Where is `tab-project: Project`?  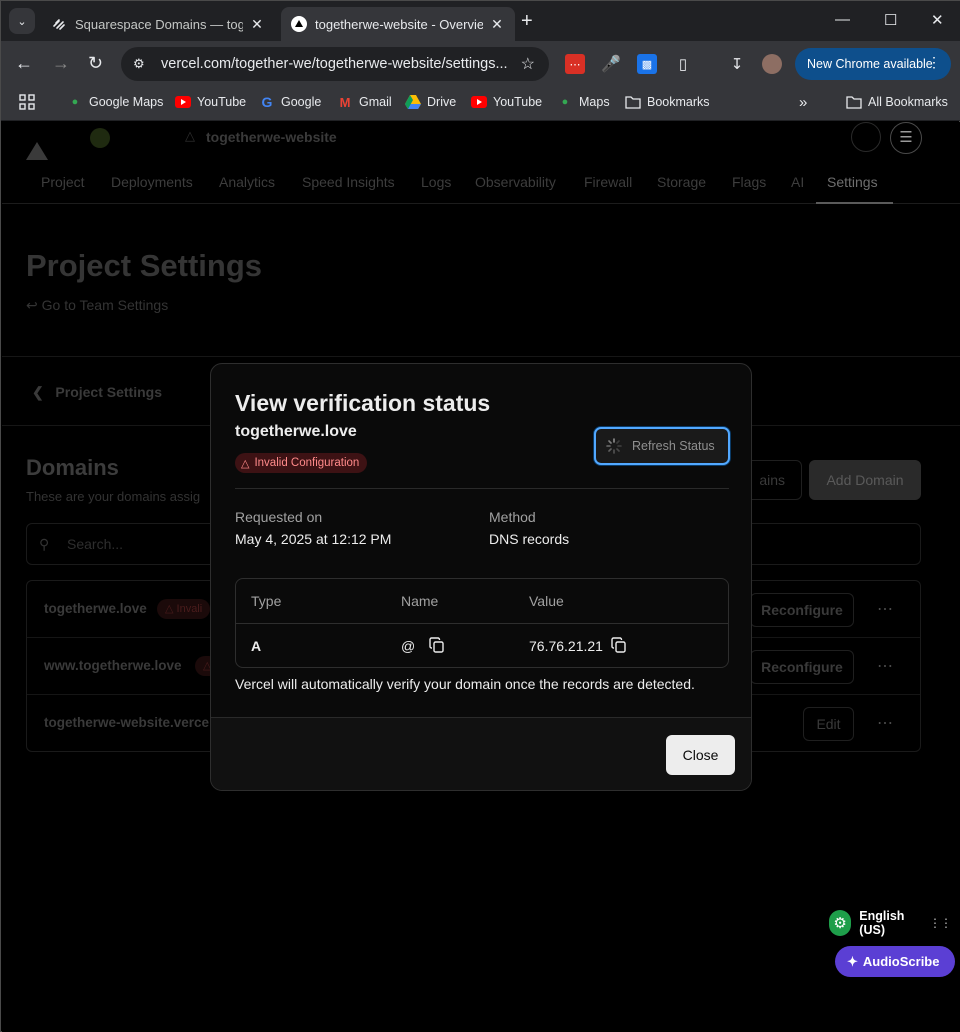 tab-project: Project is located at coordinates (63, 182).